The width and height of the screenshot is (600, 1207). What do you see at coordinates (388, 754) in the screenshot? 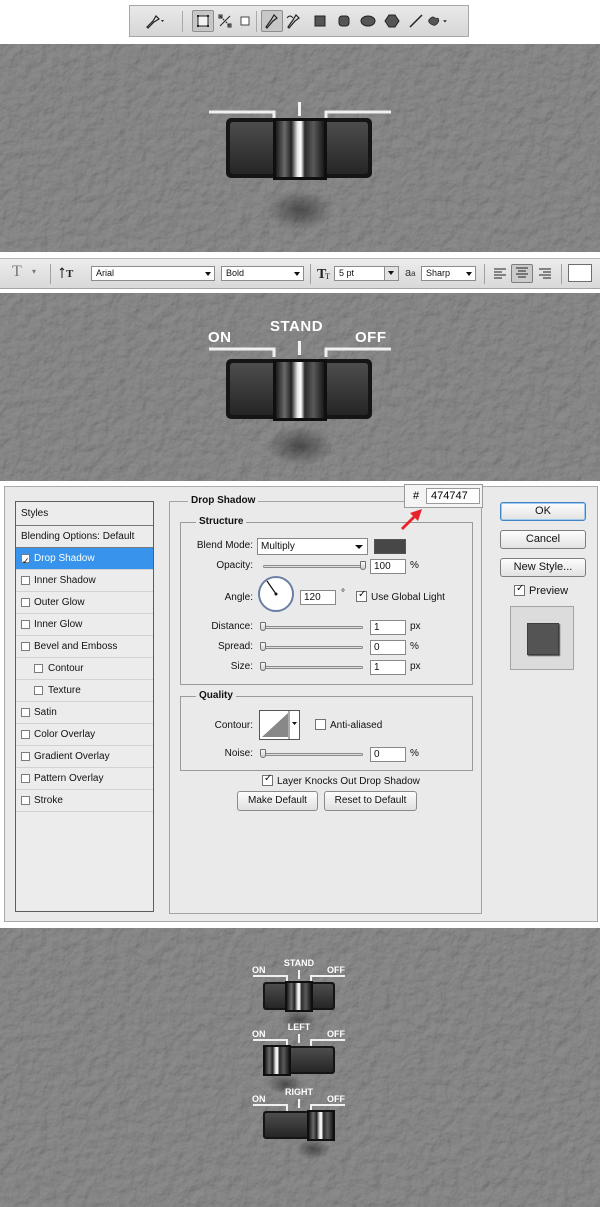
I see `noise-input: 0` at bounding box center [388, 754].